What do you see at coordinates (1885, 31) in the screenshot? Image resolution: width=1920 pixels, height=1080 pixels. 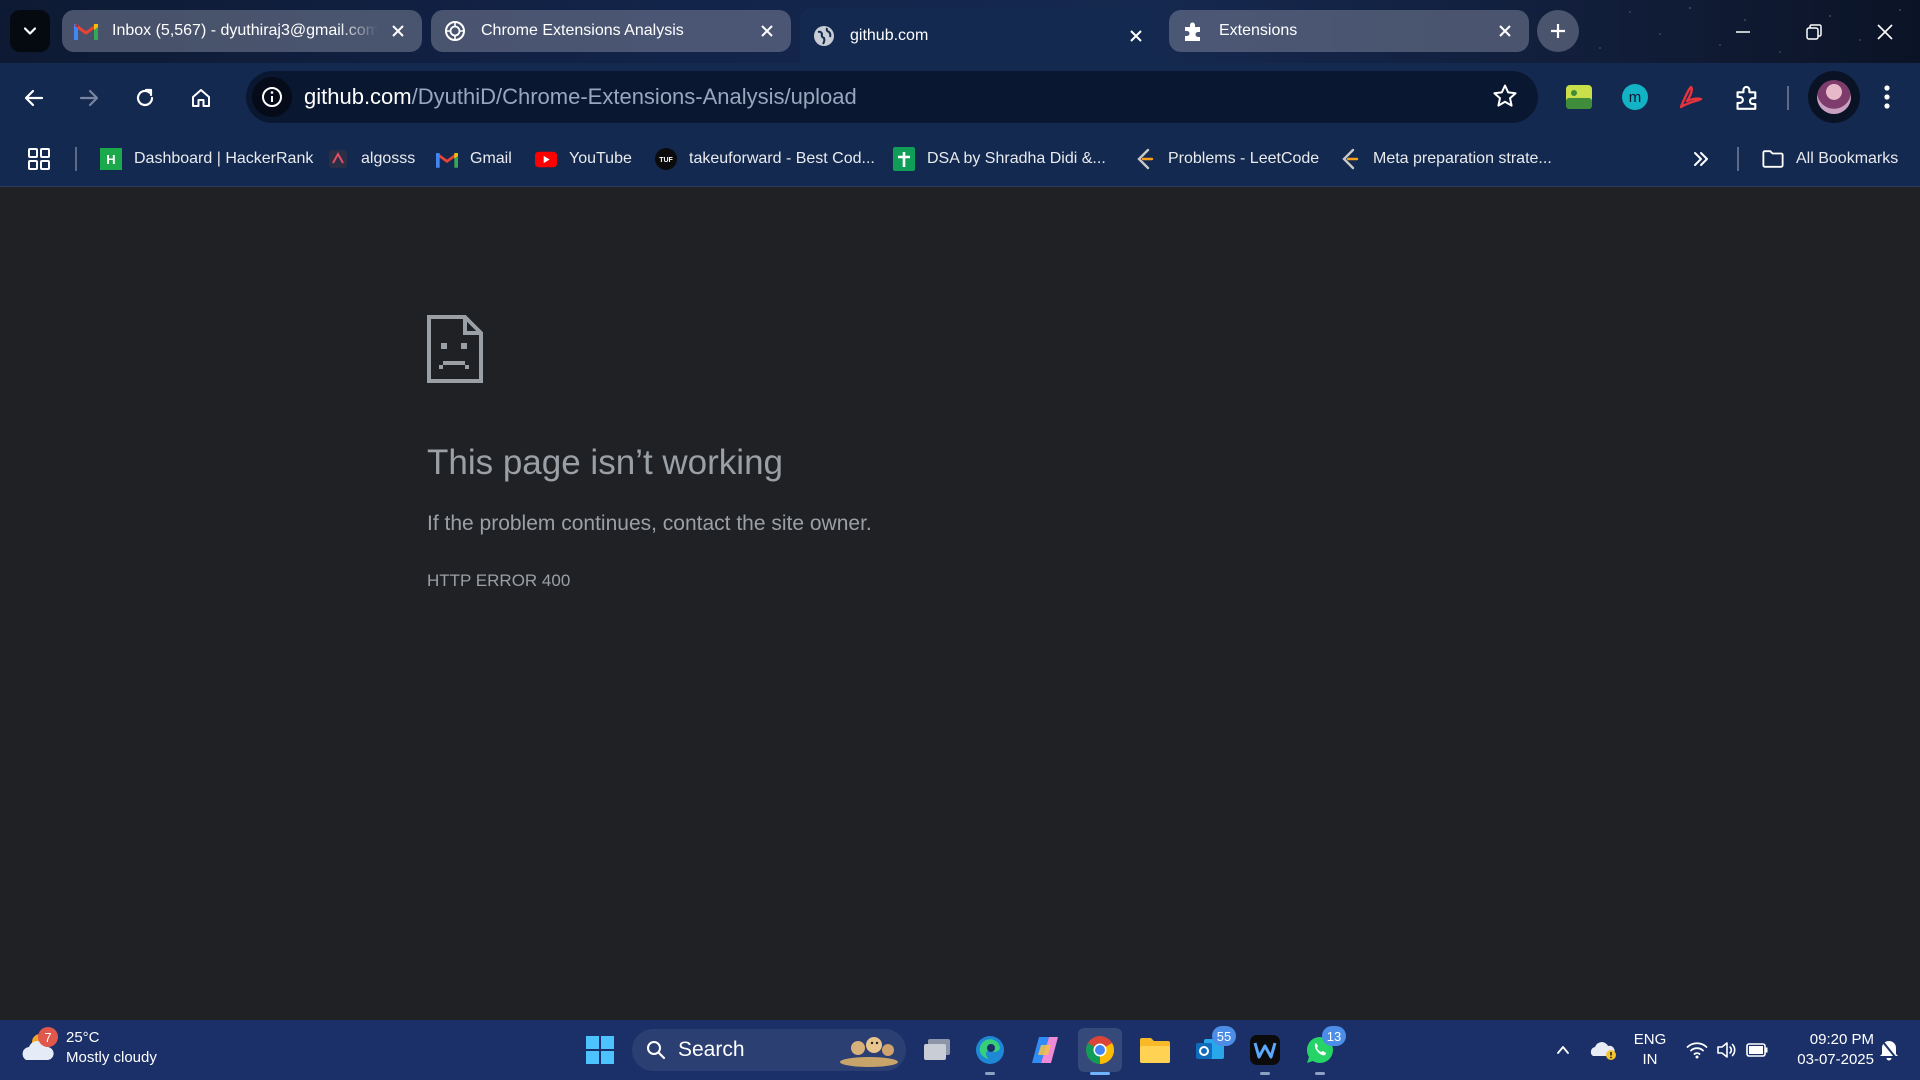 I see `close-window-button` at bounding box center [1885, 31].